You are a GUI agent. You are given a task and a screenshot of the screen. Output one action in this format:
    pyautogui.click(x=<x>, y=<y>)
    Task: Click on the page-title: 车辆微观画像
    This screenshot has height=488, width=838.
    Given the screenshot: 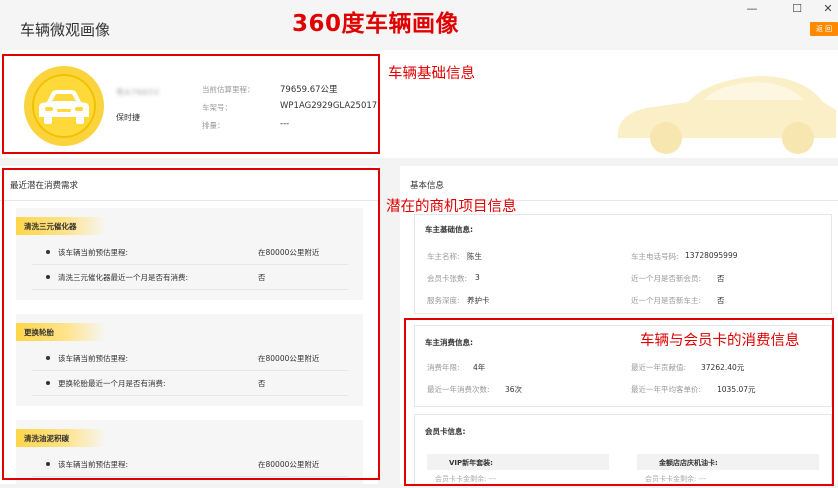 What is the action you would take?
    pyautogui.click(x=65, y=30)
    